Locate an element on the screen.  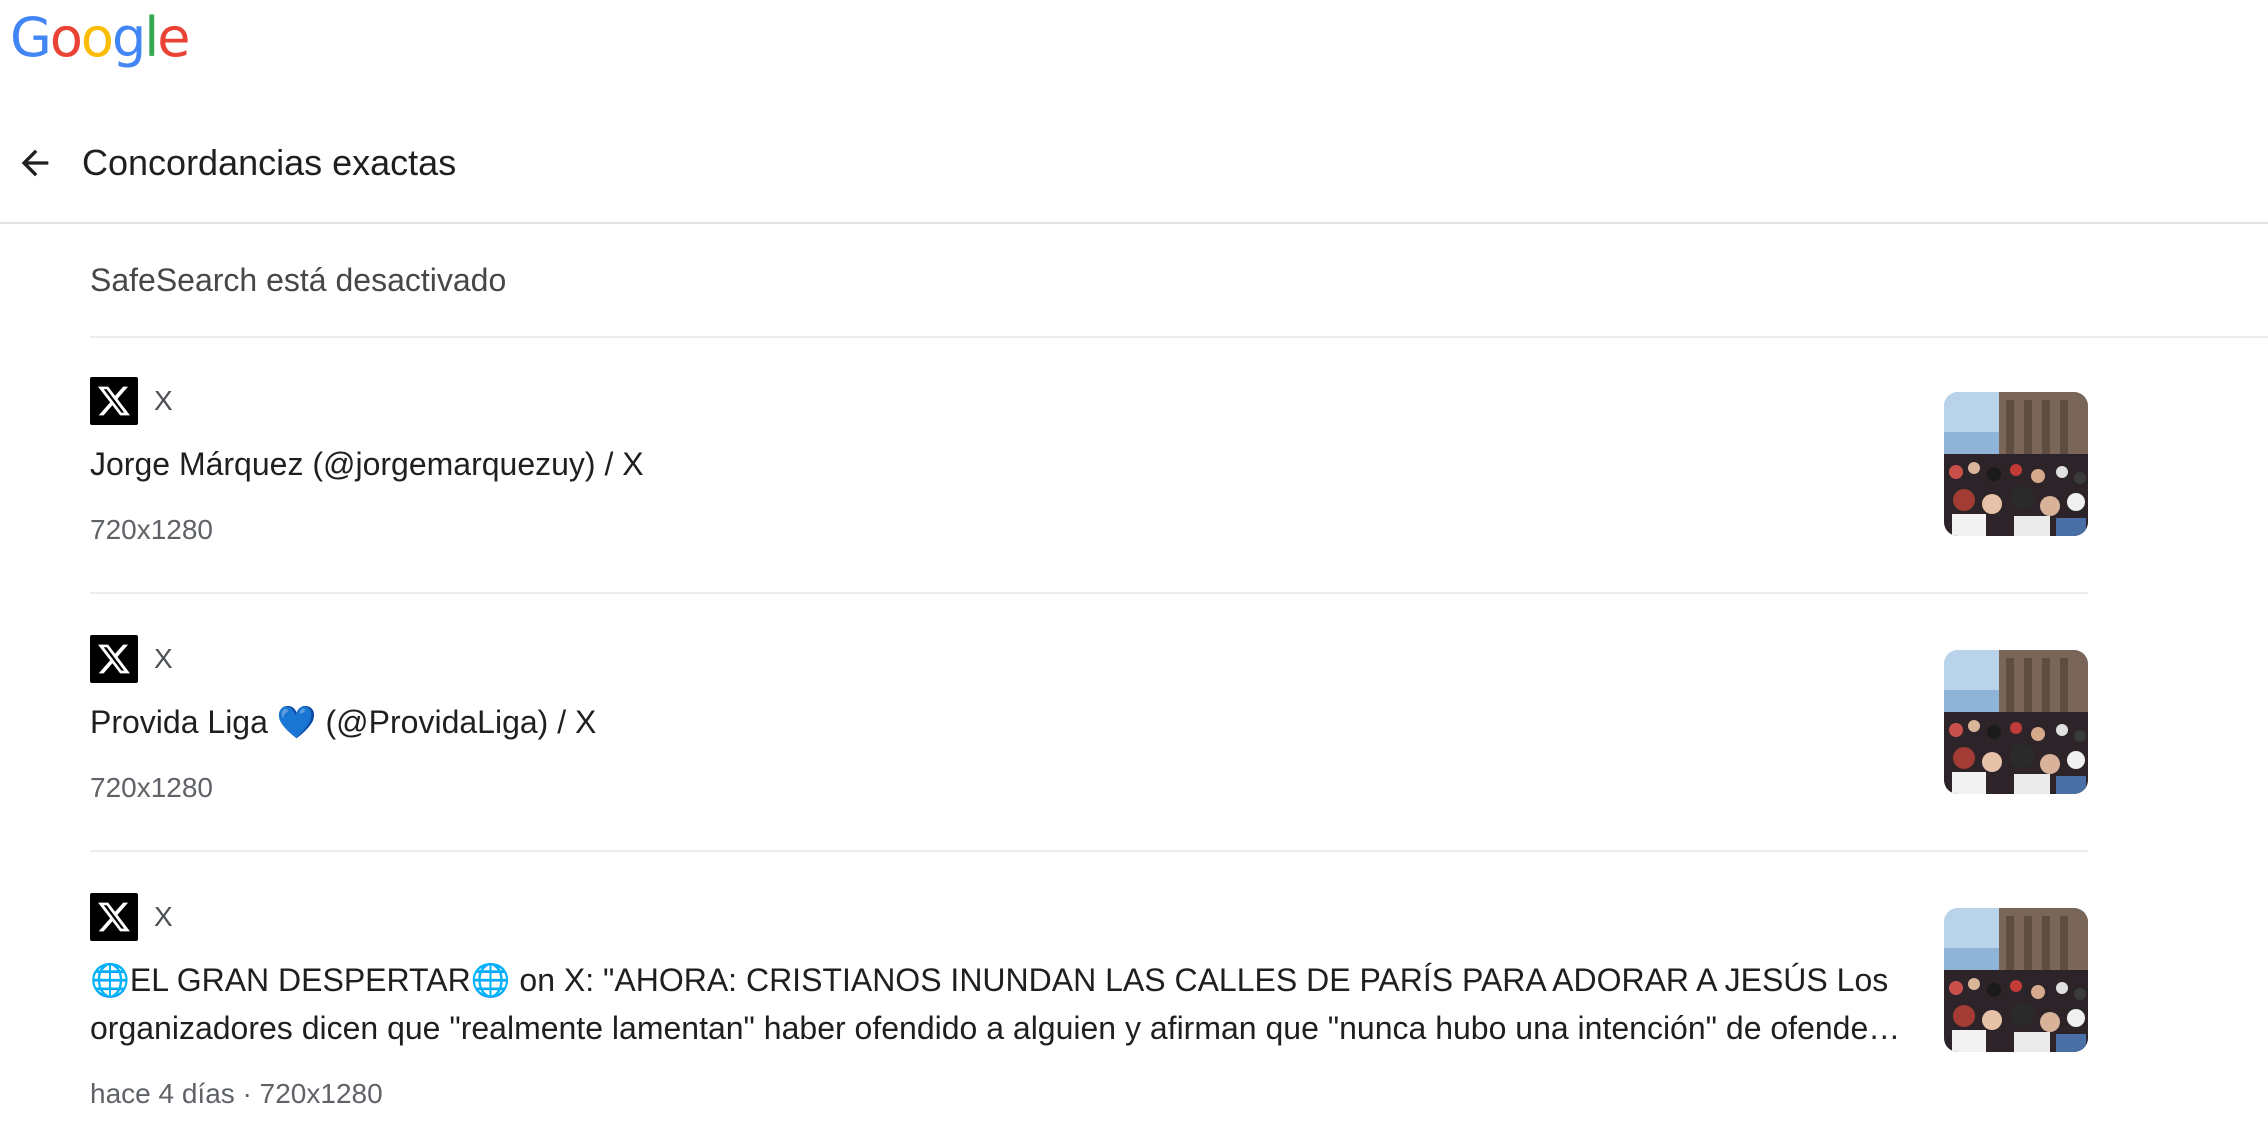
google-logo: Google is located at coordinates (100, 37).